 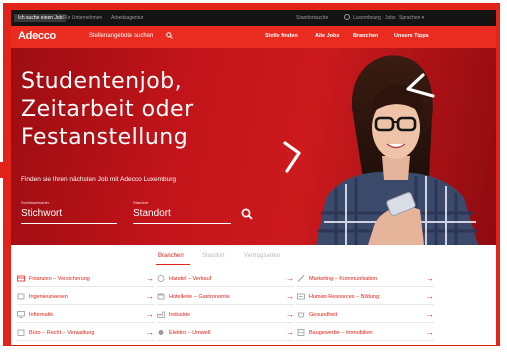 I want to click on search-submit-icon, so click(x=247, y=214).